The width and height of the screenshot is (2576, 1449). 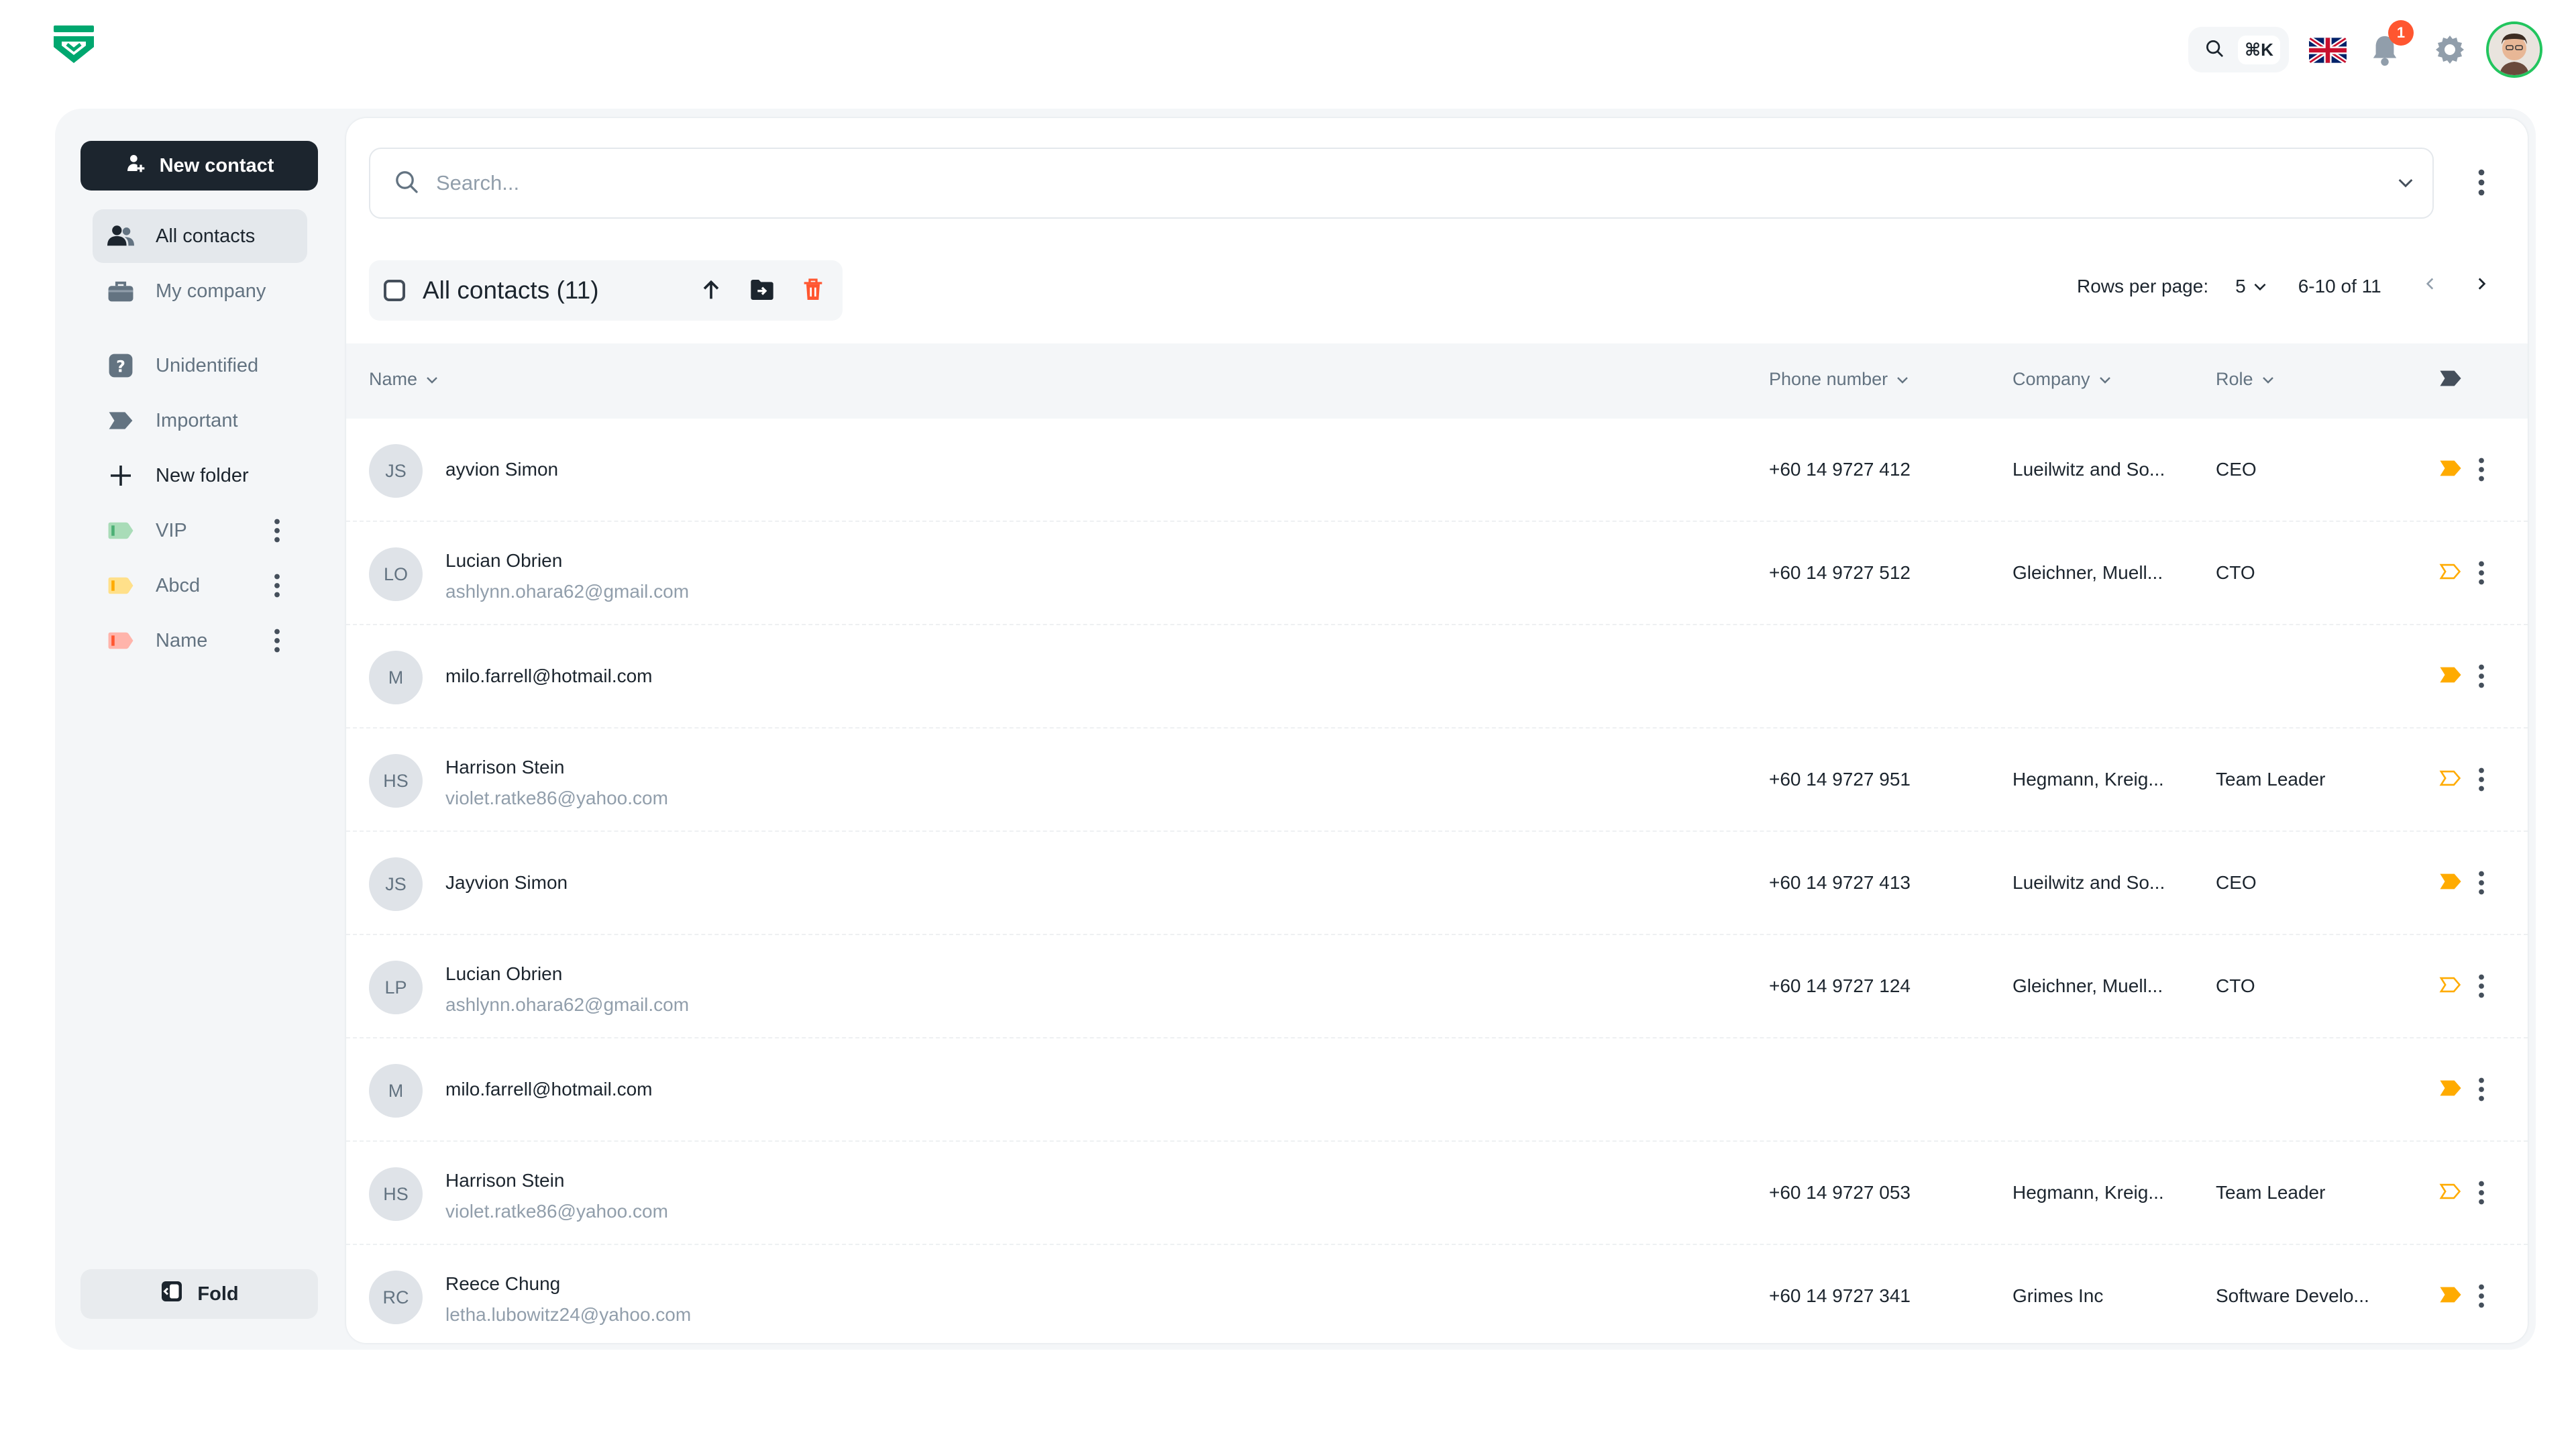 What do you see at coordinates (396, 987) in the screenshot?
I see `contact-avatar: LP` at bounding box center [396, 987].